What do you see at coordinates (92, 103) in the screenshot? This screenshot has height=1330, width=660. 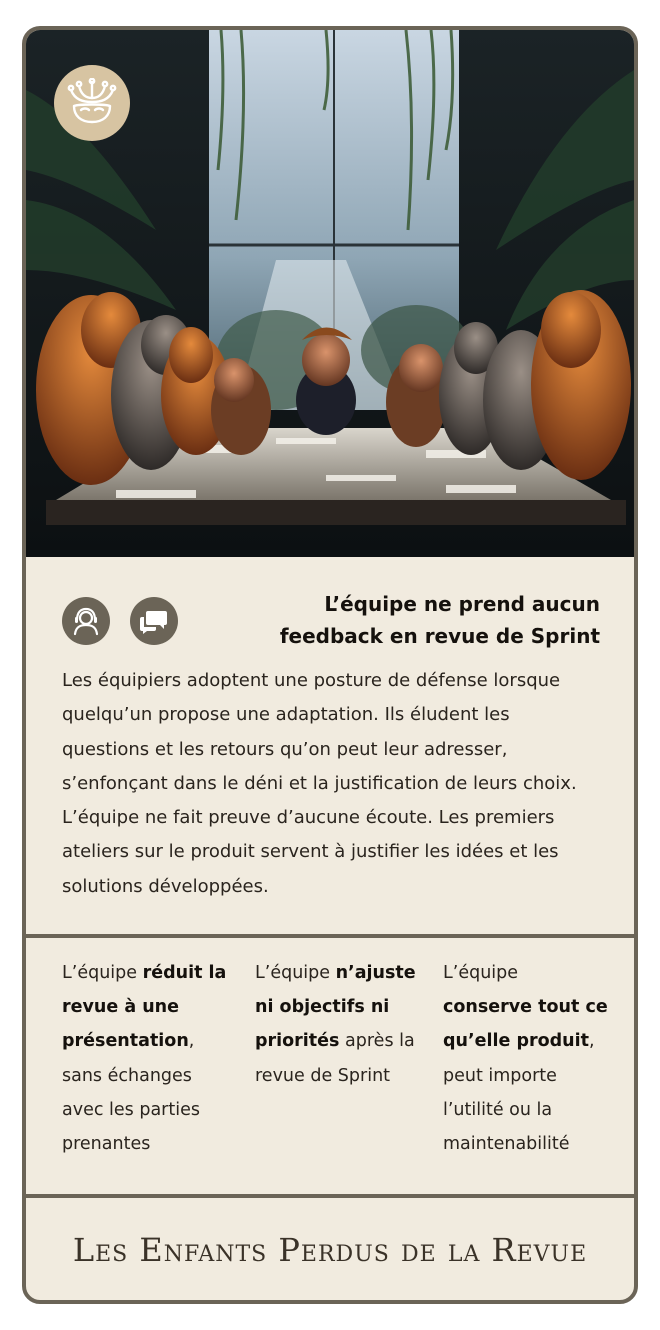 I see `jester-mask-icon` at bounding box center [92, 103].